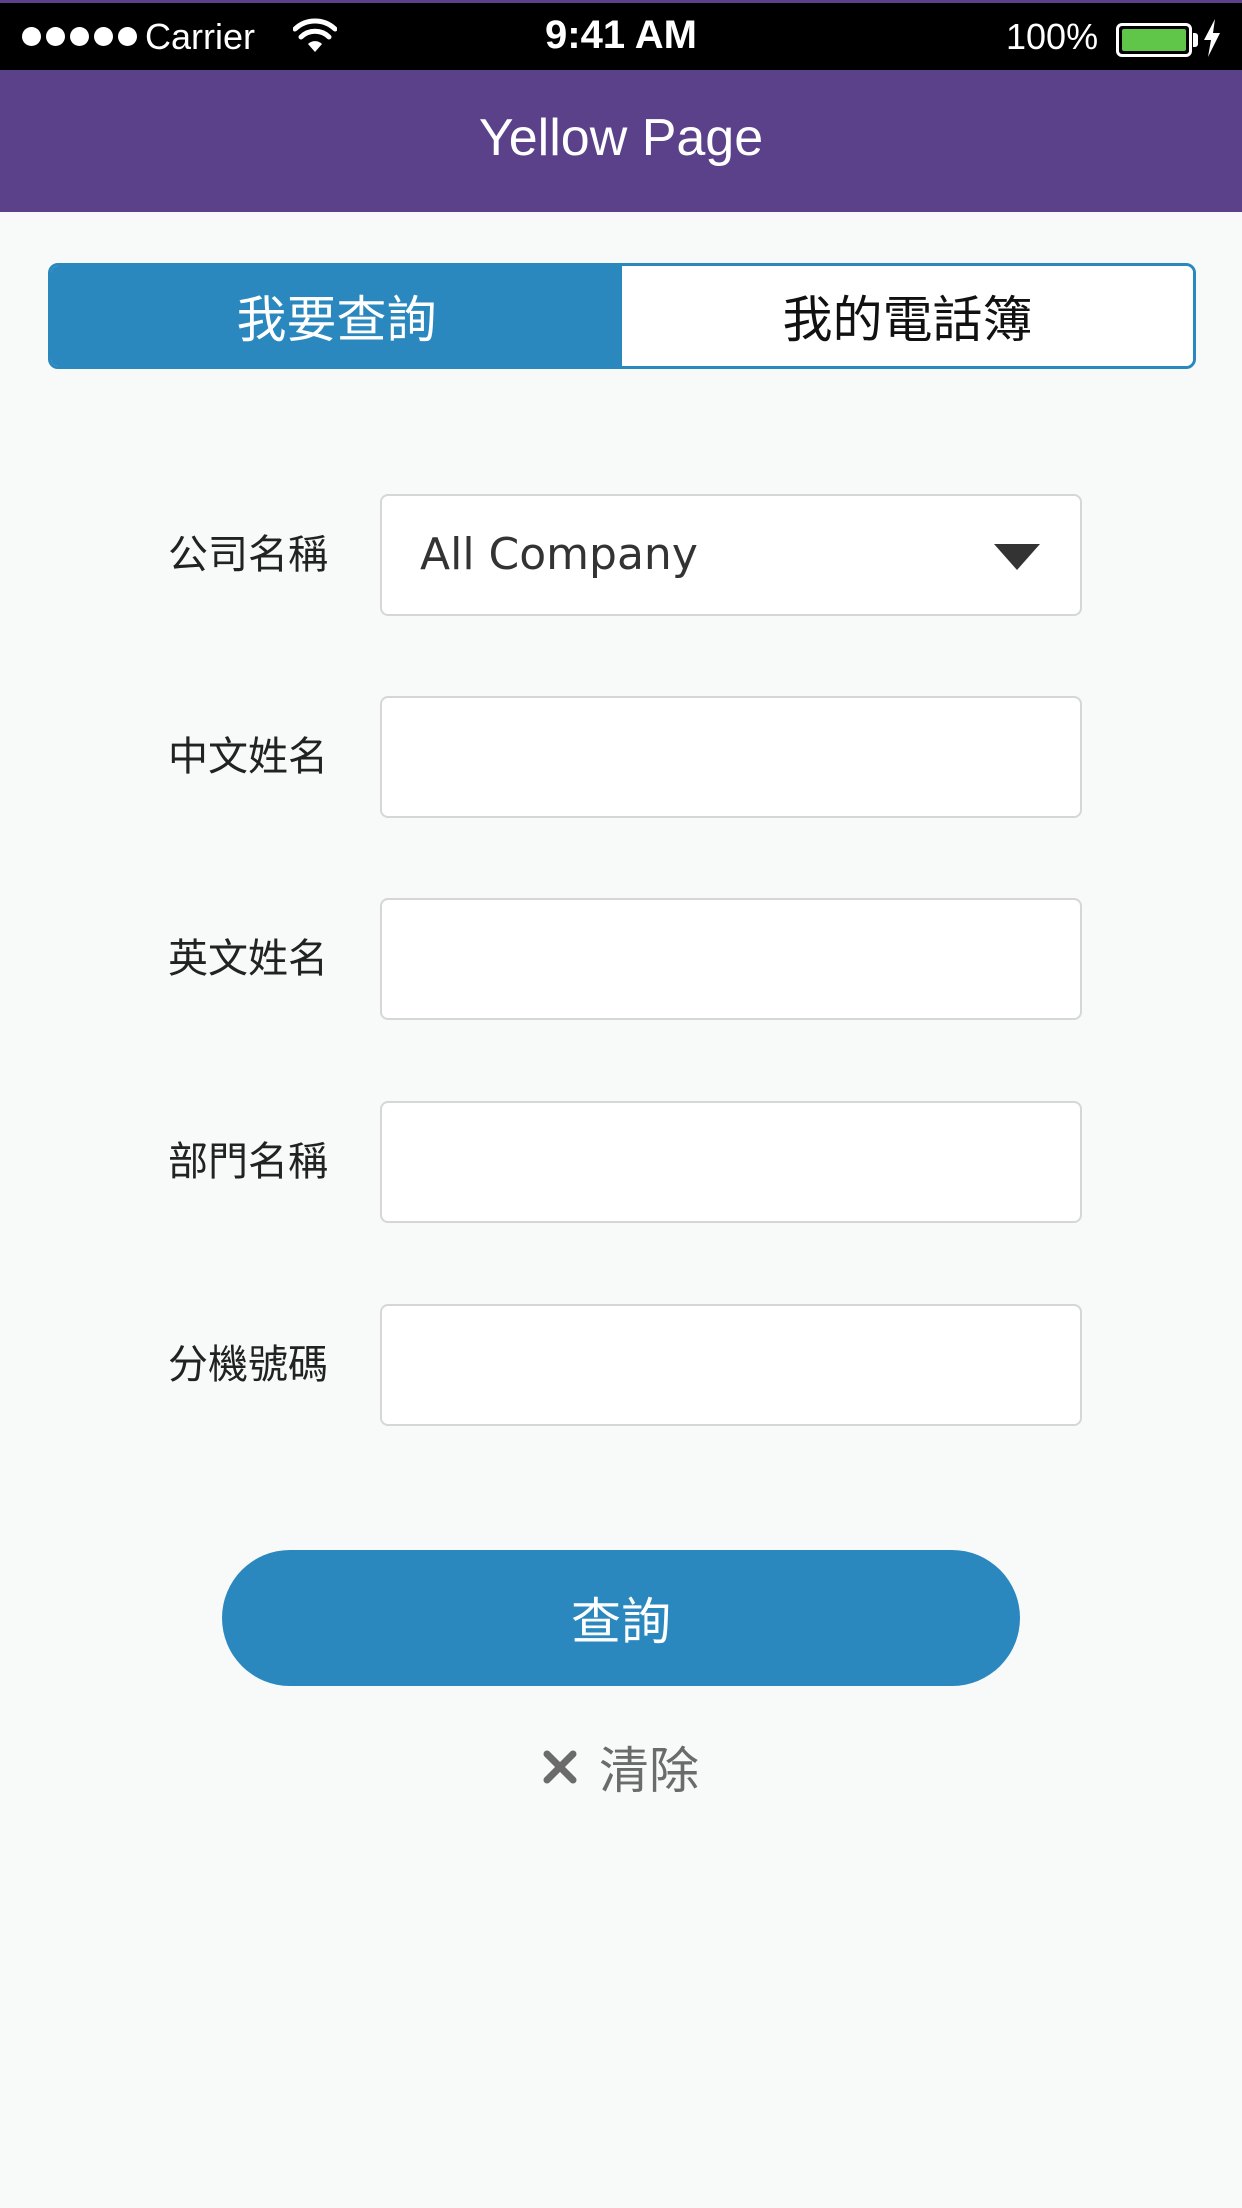  I want to click on extension-row: 分機號碼, so click(621, 1365).